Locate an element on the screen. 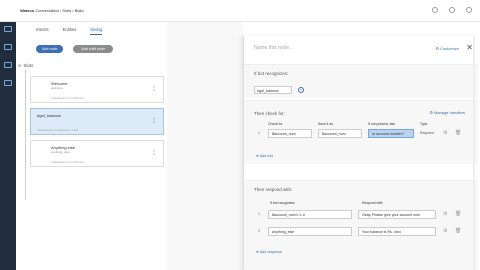  panel-scrollbar is located at coordinates (474, 153).